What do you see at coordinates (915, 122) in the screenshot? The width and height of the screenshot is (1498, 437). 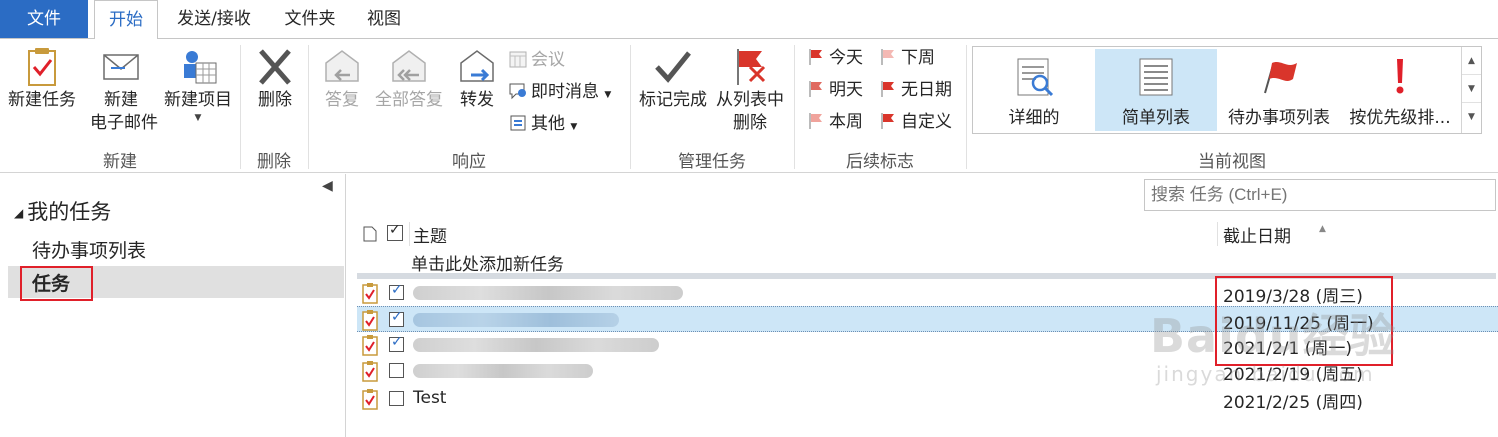 I see `flag-custom-button: 自定义` at bounding box center [915, 122].